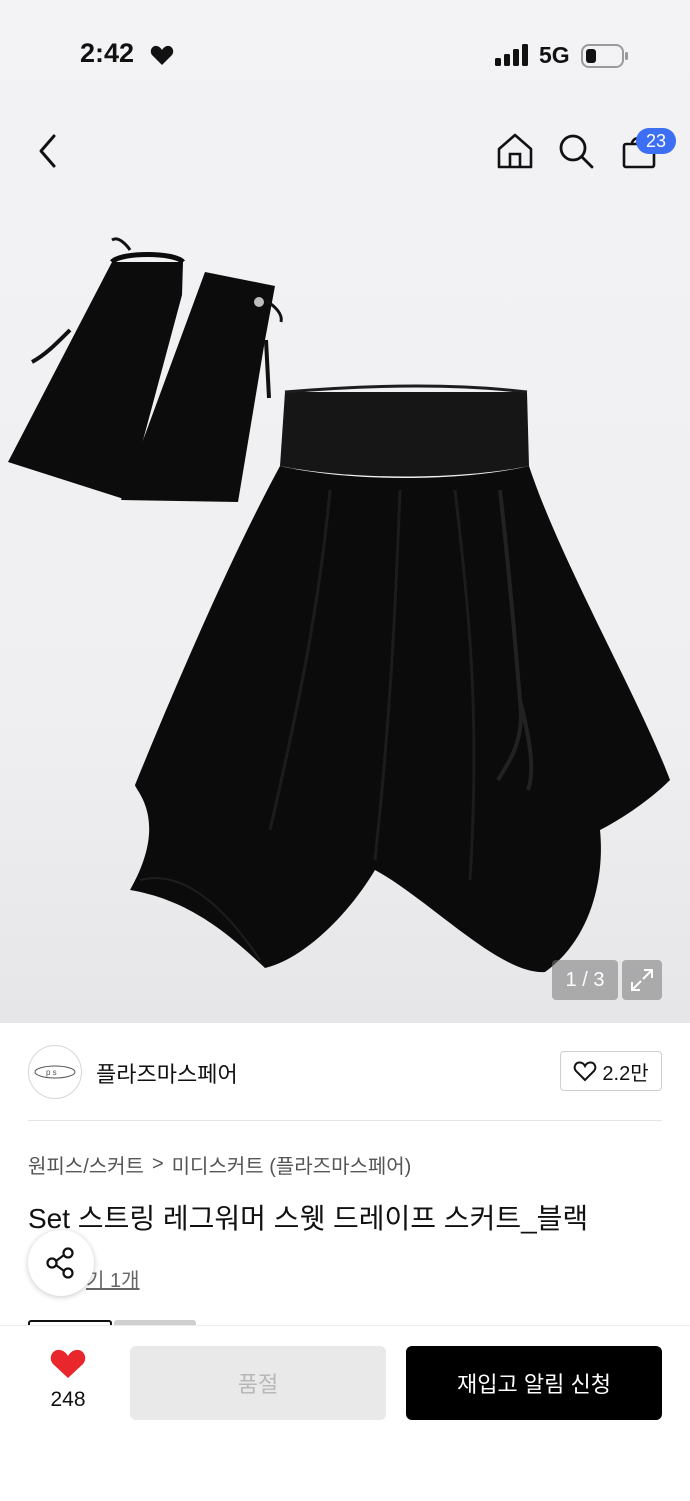  I want to click on restock-alert-button: 재입고 알림 신청, so click(534, 1383).